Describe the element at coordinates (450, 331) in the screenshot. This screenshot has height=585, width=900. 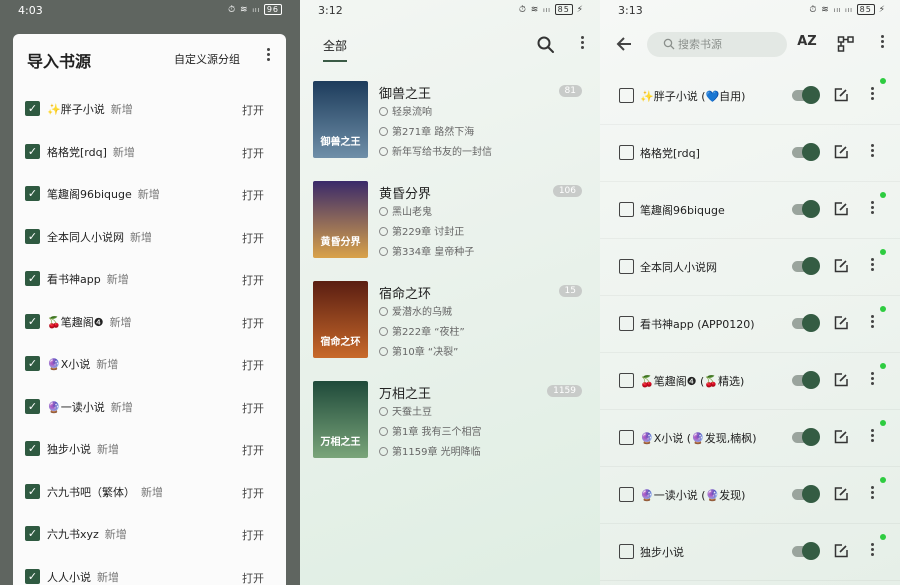
I see `book-item: 宿命之环 宿命之环 爱潜水的乌贼 第222章 “夜柱” 第10章 “决裂” 15` at that location.